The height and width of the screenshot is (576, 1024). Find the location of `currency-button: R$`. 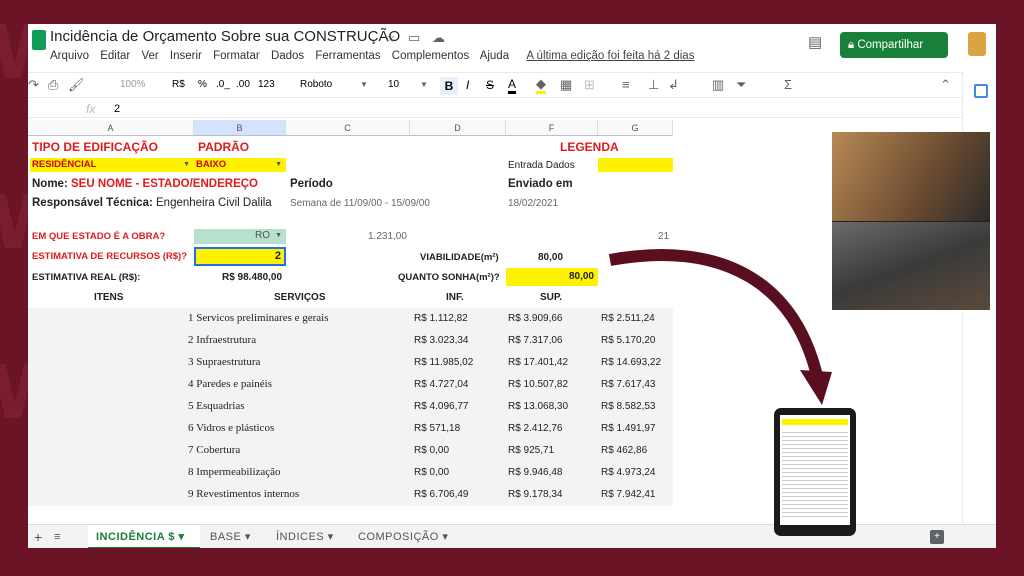

currency-button: R$ is located at coordinates (178, 84).